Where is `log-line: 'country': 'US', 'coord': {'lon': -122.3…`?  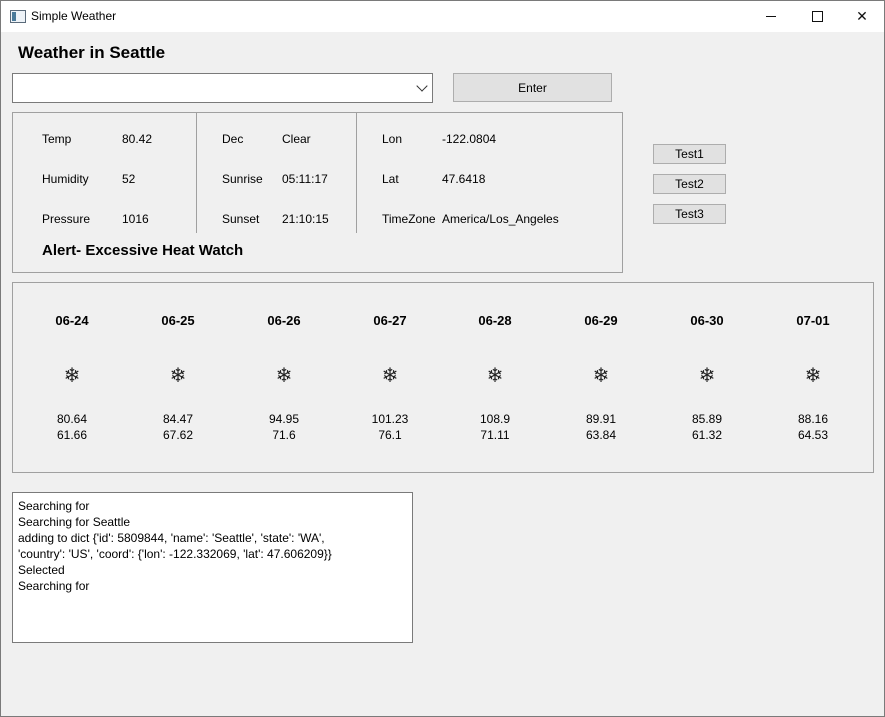 log-line: 'country': 'US', 'coord': {'lon': -122.3… is located at coordinates (175, 554).